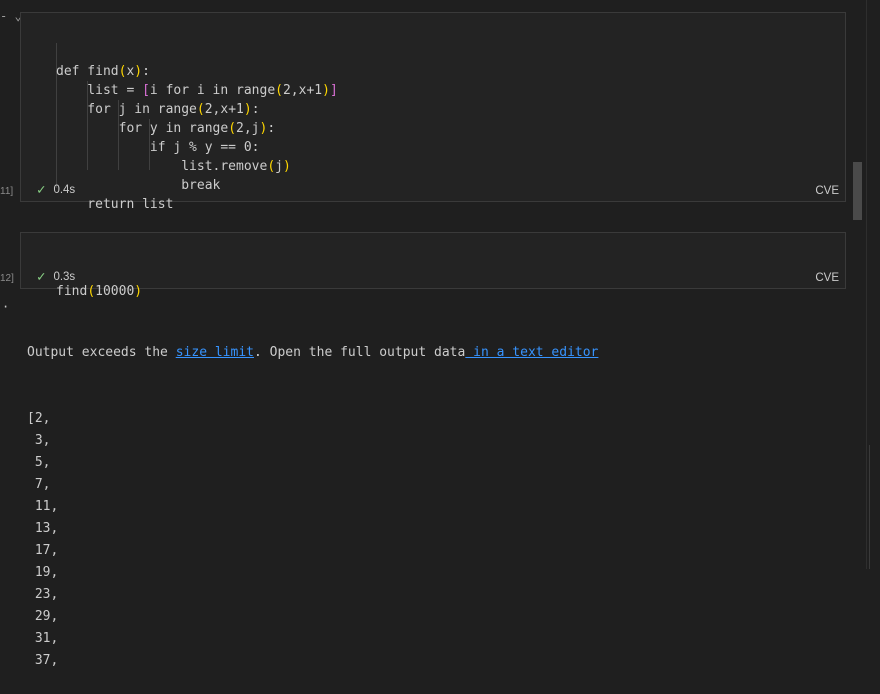 Image resolution: width=880 pixels, height=694 pixels. What do you see at coordinates (115, 204) in the screenshot?
I see `code-line: return list` at bounding box center [115, 204].